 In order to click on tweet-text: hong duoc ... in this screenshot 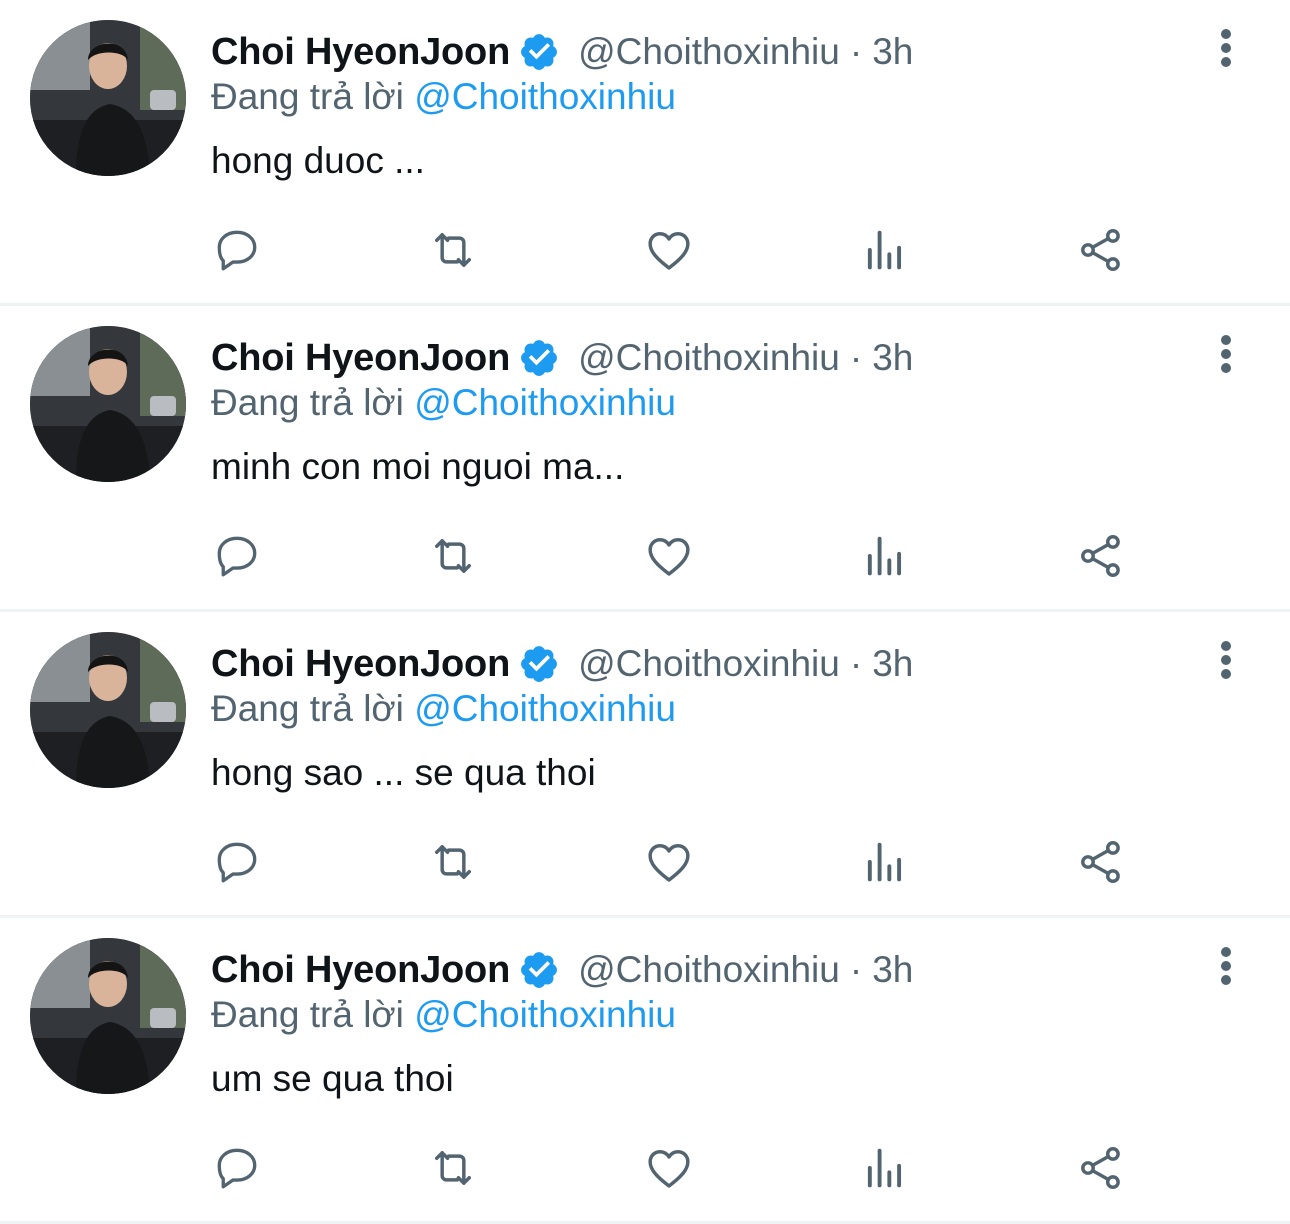, I will do `click(318, 160)`.